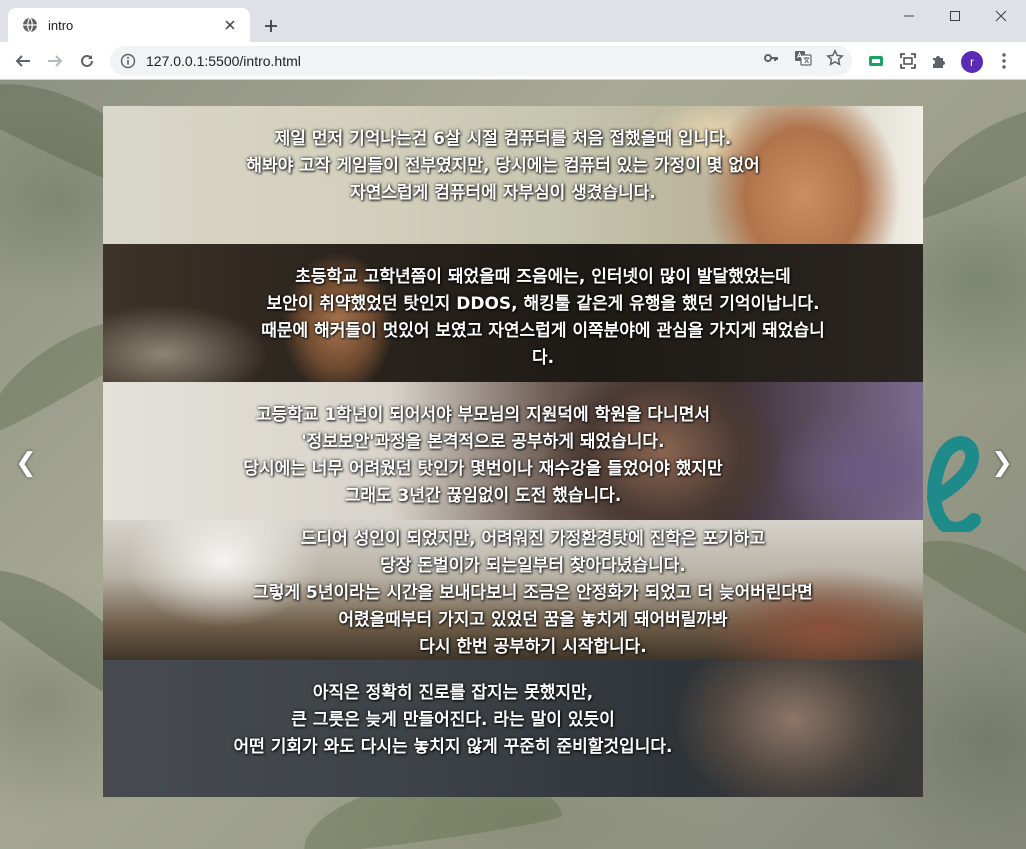 Image resolution: width=1026 pixels, height=849 pixels. What do you see at coordinates (453, 693) in the screenshot?
I see `story-line: 아직은 정확히 진로를 잡지는 못했지만,` at bounding box center [453, 693].